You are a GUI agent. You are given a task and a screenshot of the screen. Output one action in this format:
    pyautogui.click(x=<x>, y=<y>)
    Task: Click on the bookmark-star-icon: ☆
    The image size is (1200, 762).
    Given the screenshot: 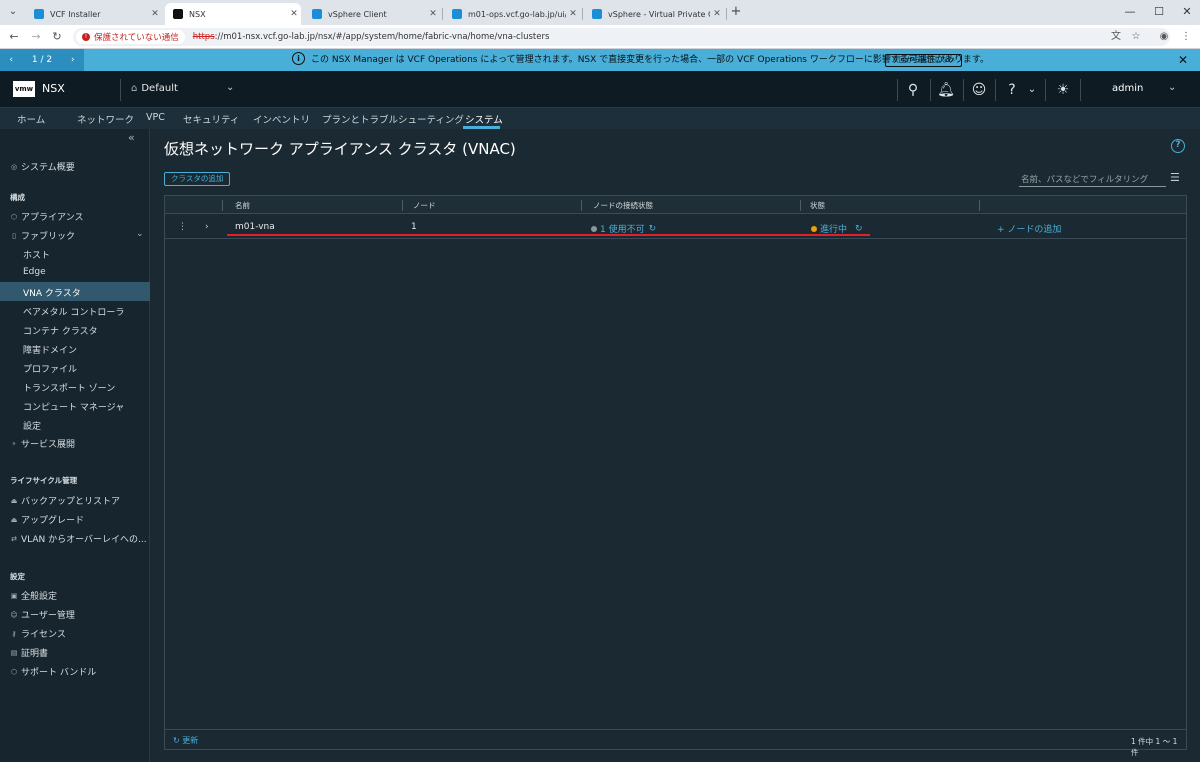 What is the action you would take?
    pyautogui.click(x=1136, y=37)
    